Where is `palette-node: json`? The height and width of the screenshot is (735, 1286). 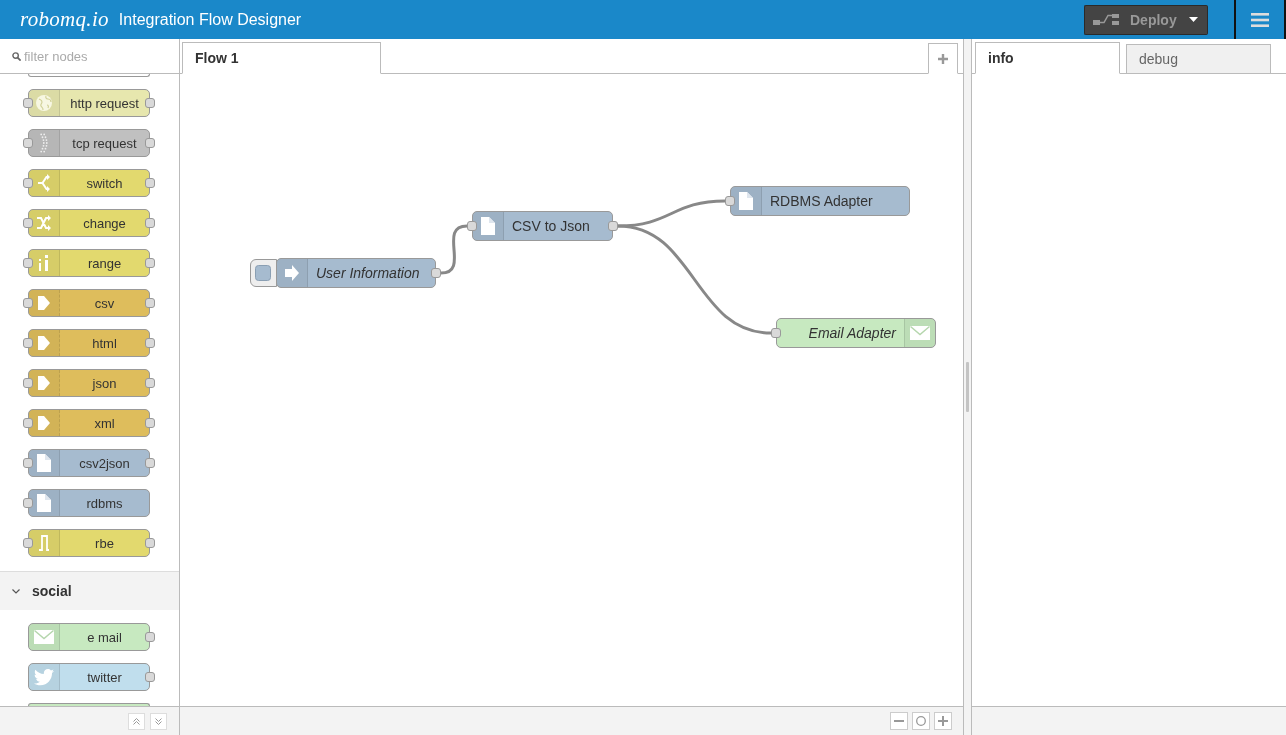 palette-node: json is located at coordinates (89, 383).